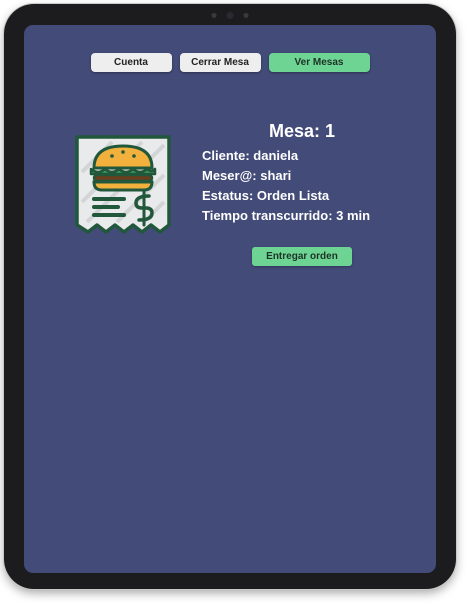 Image resolution: width=470 pixels, height=605 pixels. I want to click on table-title: Mesa: 1, so click(302, 131).